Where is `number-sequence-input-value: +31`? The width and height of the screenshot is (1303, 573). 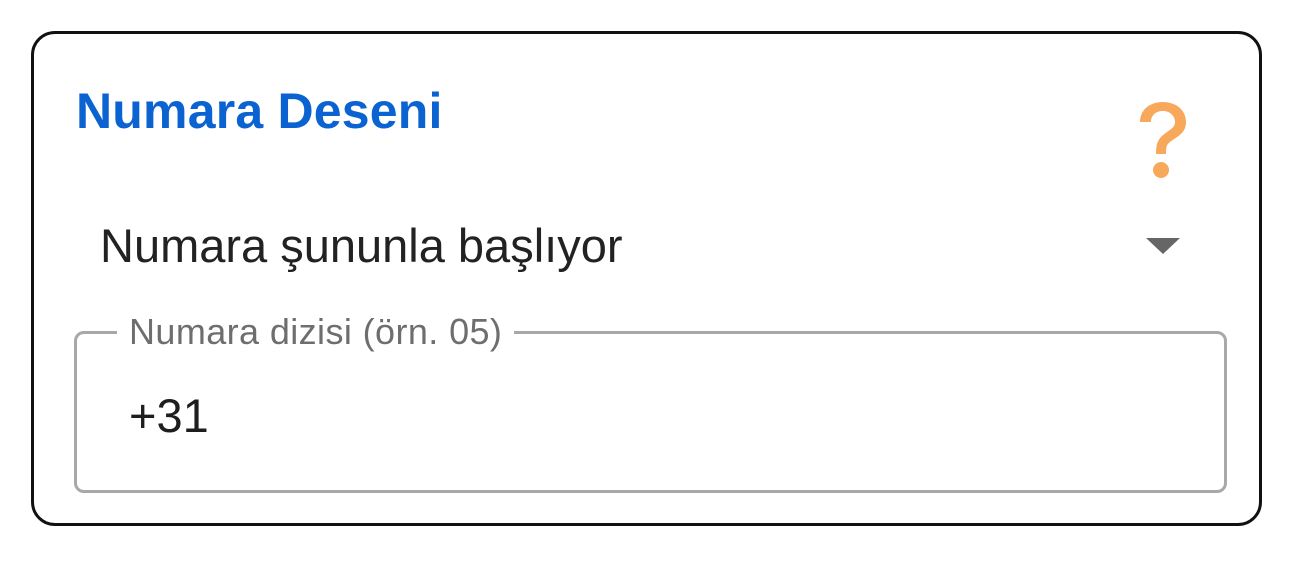
number-sequence-input-value: +31 is located at coordinates (169, 415).